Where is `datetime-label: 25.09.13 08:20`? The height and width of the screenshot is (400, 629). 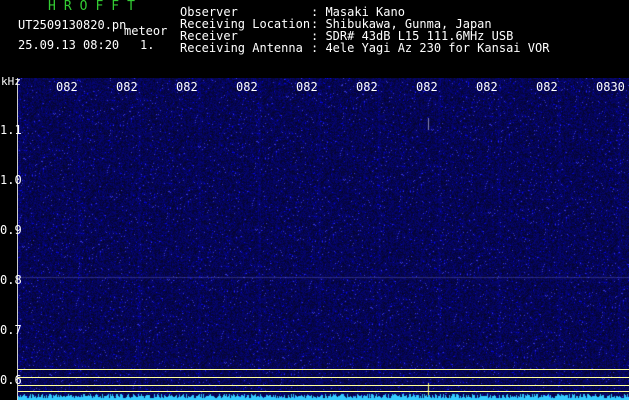
datetime-label: 25.09.13 08:20 is located at coordinates (69, 45).